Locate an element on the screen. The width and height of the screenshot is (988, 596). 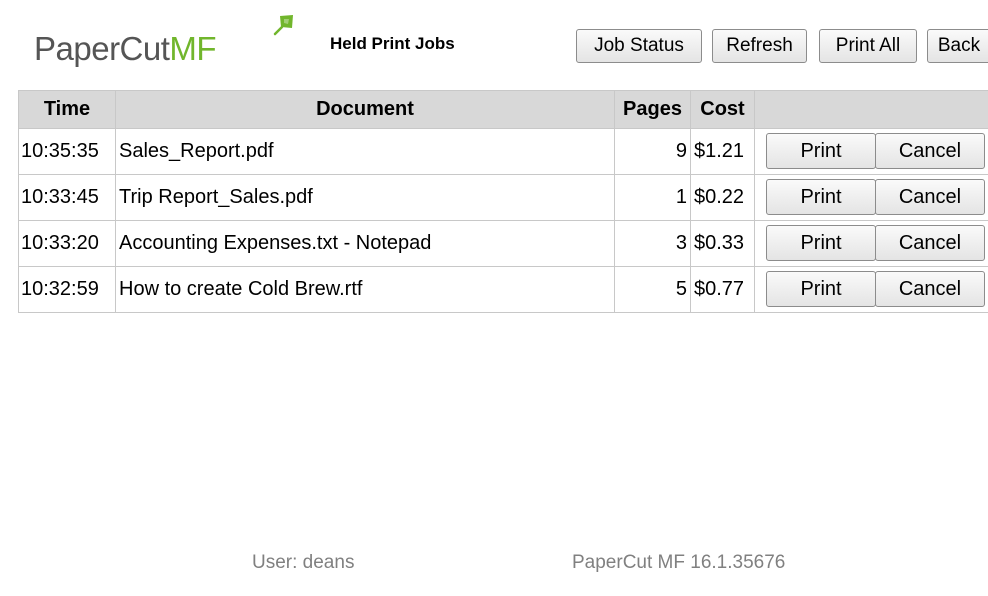
column-header-cost: Cost is located at coordinates (722, 109).